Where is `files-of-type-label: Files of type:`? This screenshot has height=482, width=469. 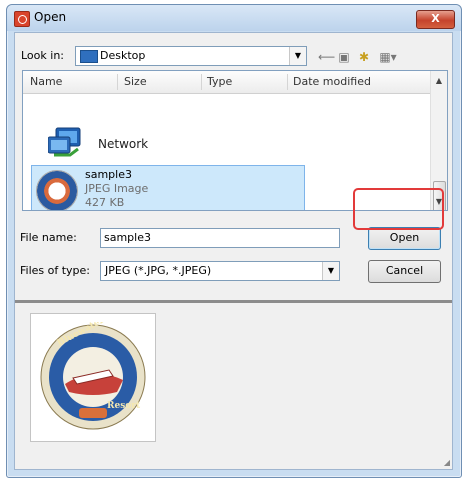 files-of-type-label: Files of type: is located at coordinates (55, 270).